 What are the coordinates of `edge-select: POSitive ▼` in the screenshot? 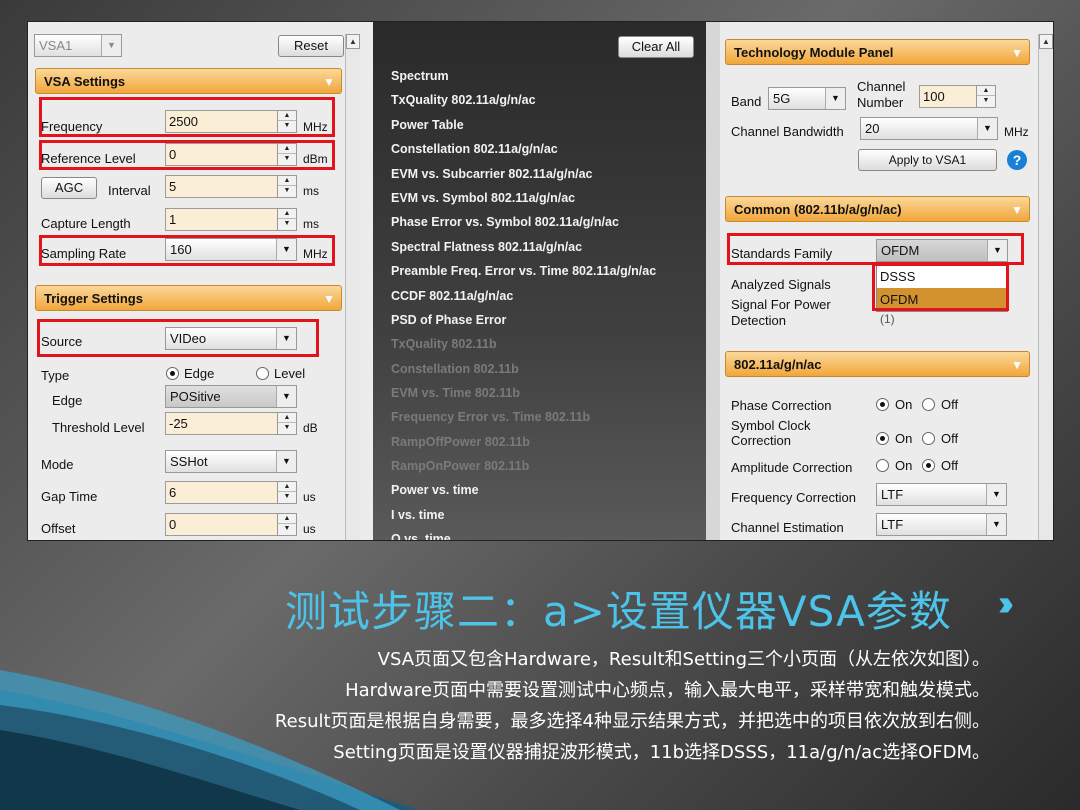 It's located at (231, 396).